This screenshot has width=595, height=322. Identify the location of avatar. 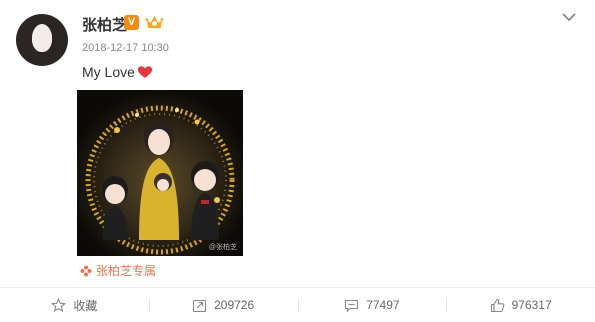
(42, 40).